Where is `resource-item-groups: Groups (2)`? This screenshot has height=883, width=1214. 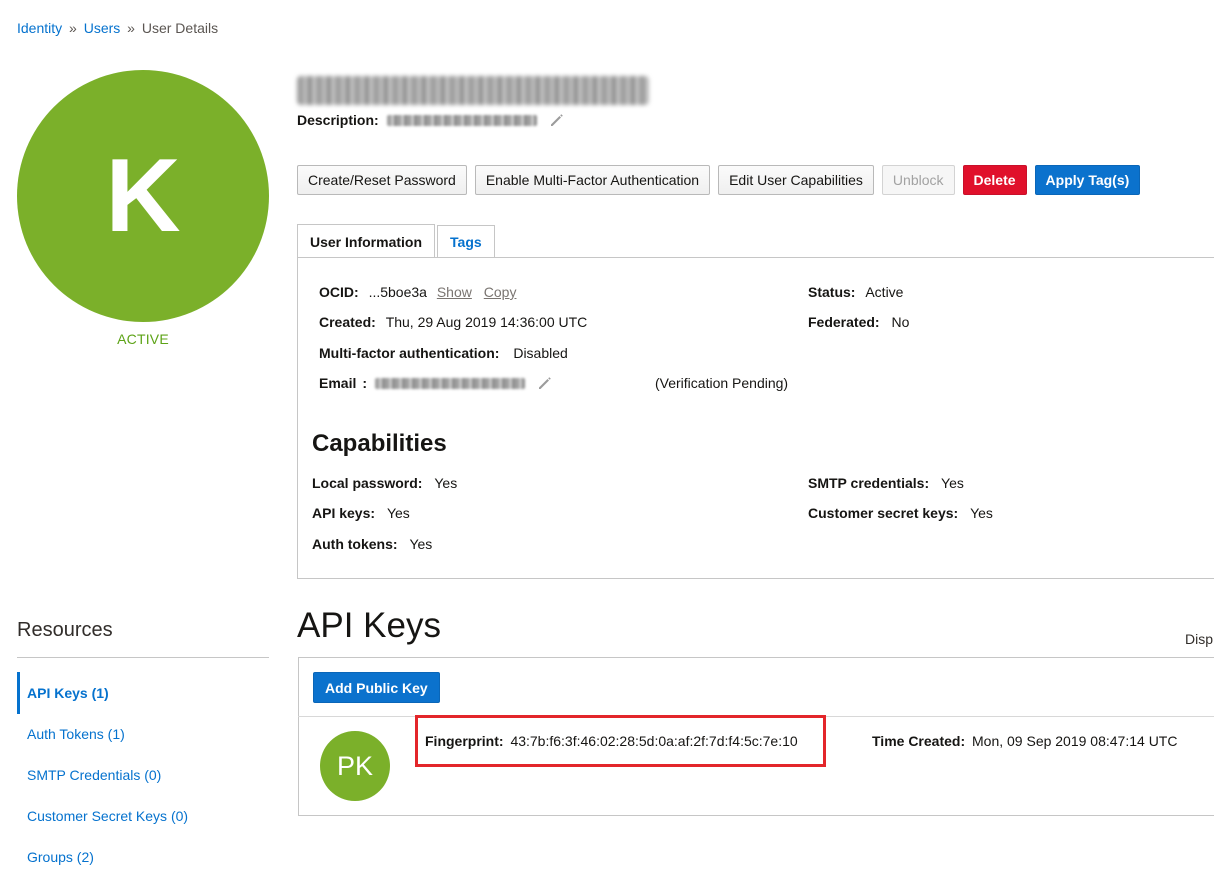
resource-item-groups: Groups (2) is located at coordinates (60, 857).